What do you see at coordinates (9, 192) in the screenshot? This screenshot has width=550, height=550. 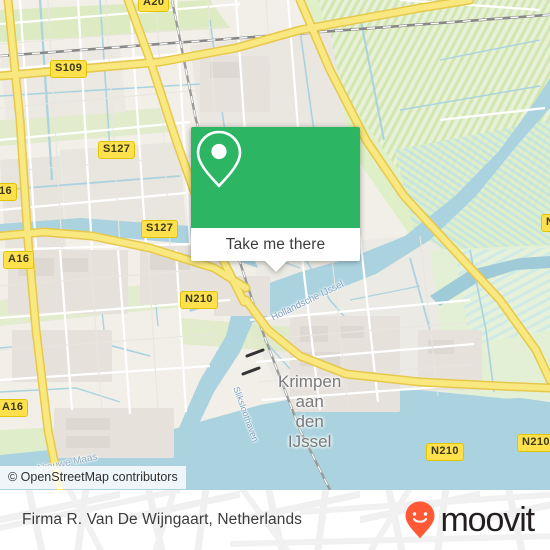 I see `shield-a16-upper: 16` at bounding box center [9, 192].